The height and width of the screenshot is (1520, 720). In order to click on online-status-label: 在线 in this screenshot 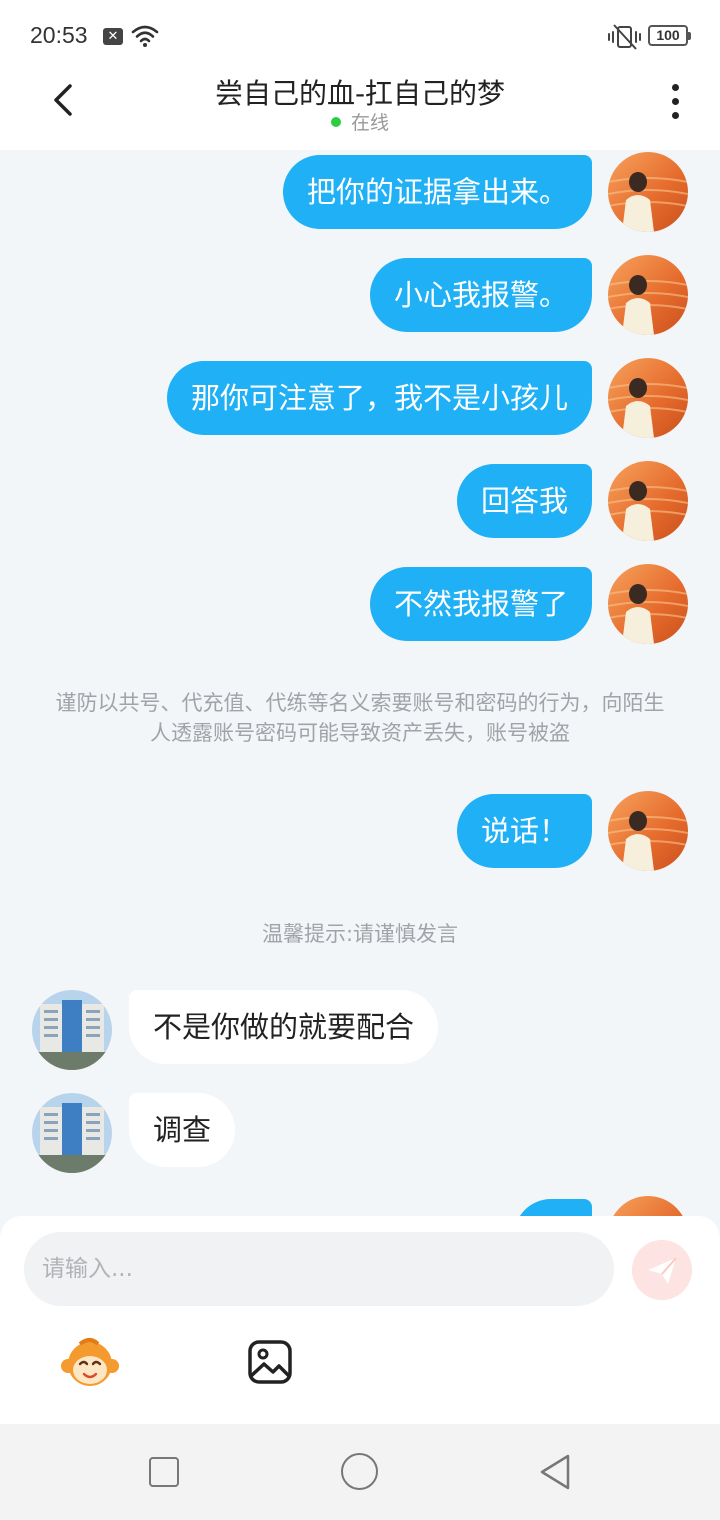, I will do `click(369, 123)`.